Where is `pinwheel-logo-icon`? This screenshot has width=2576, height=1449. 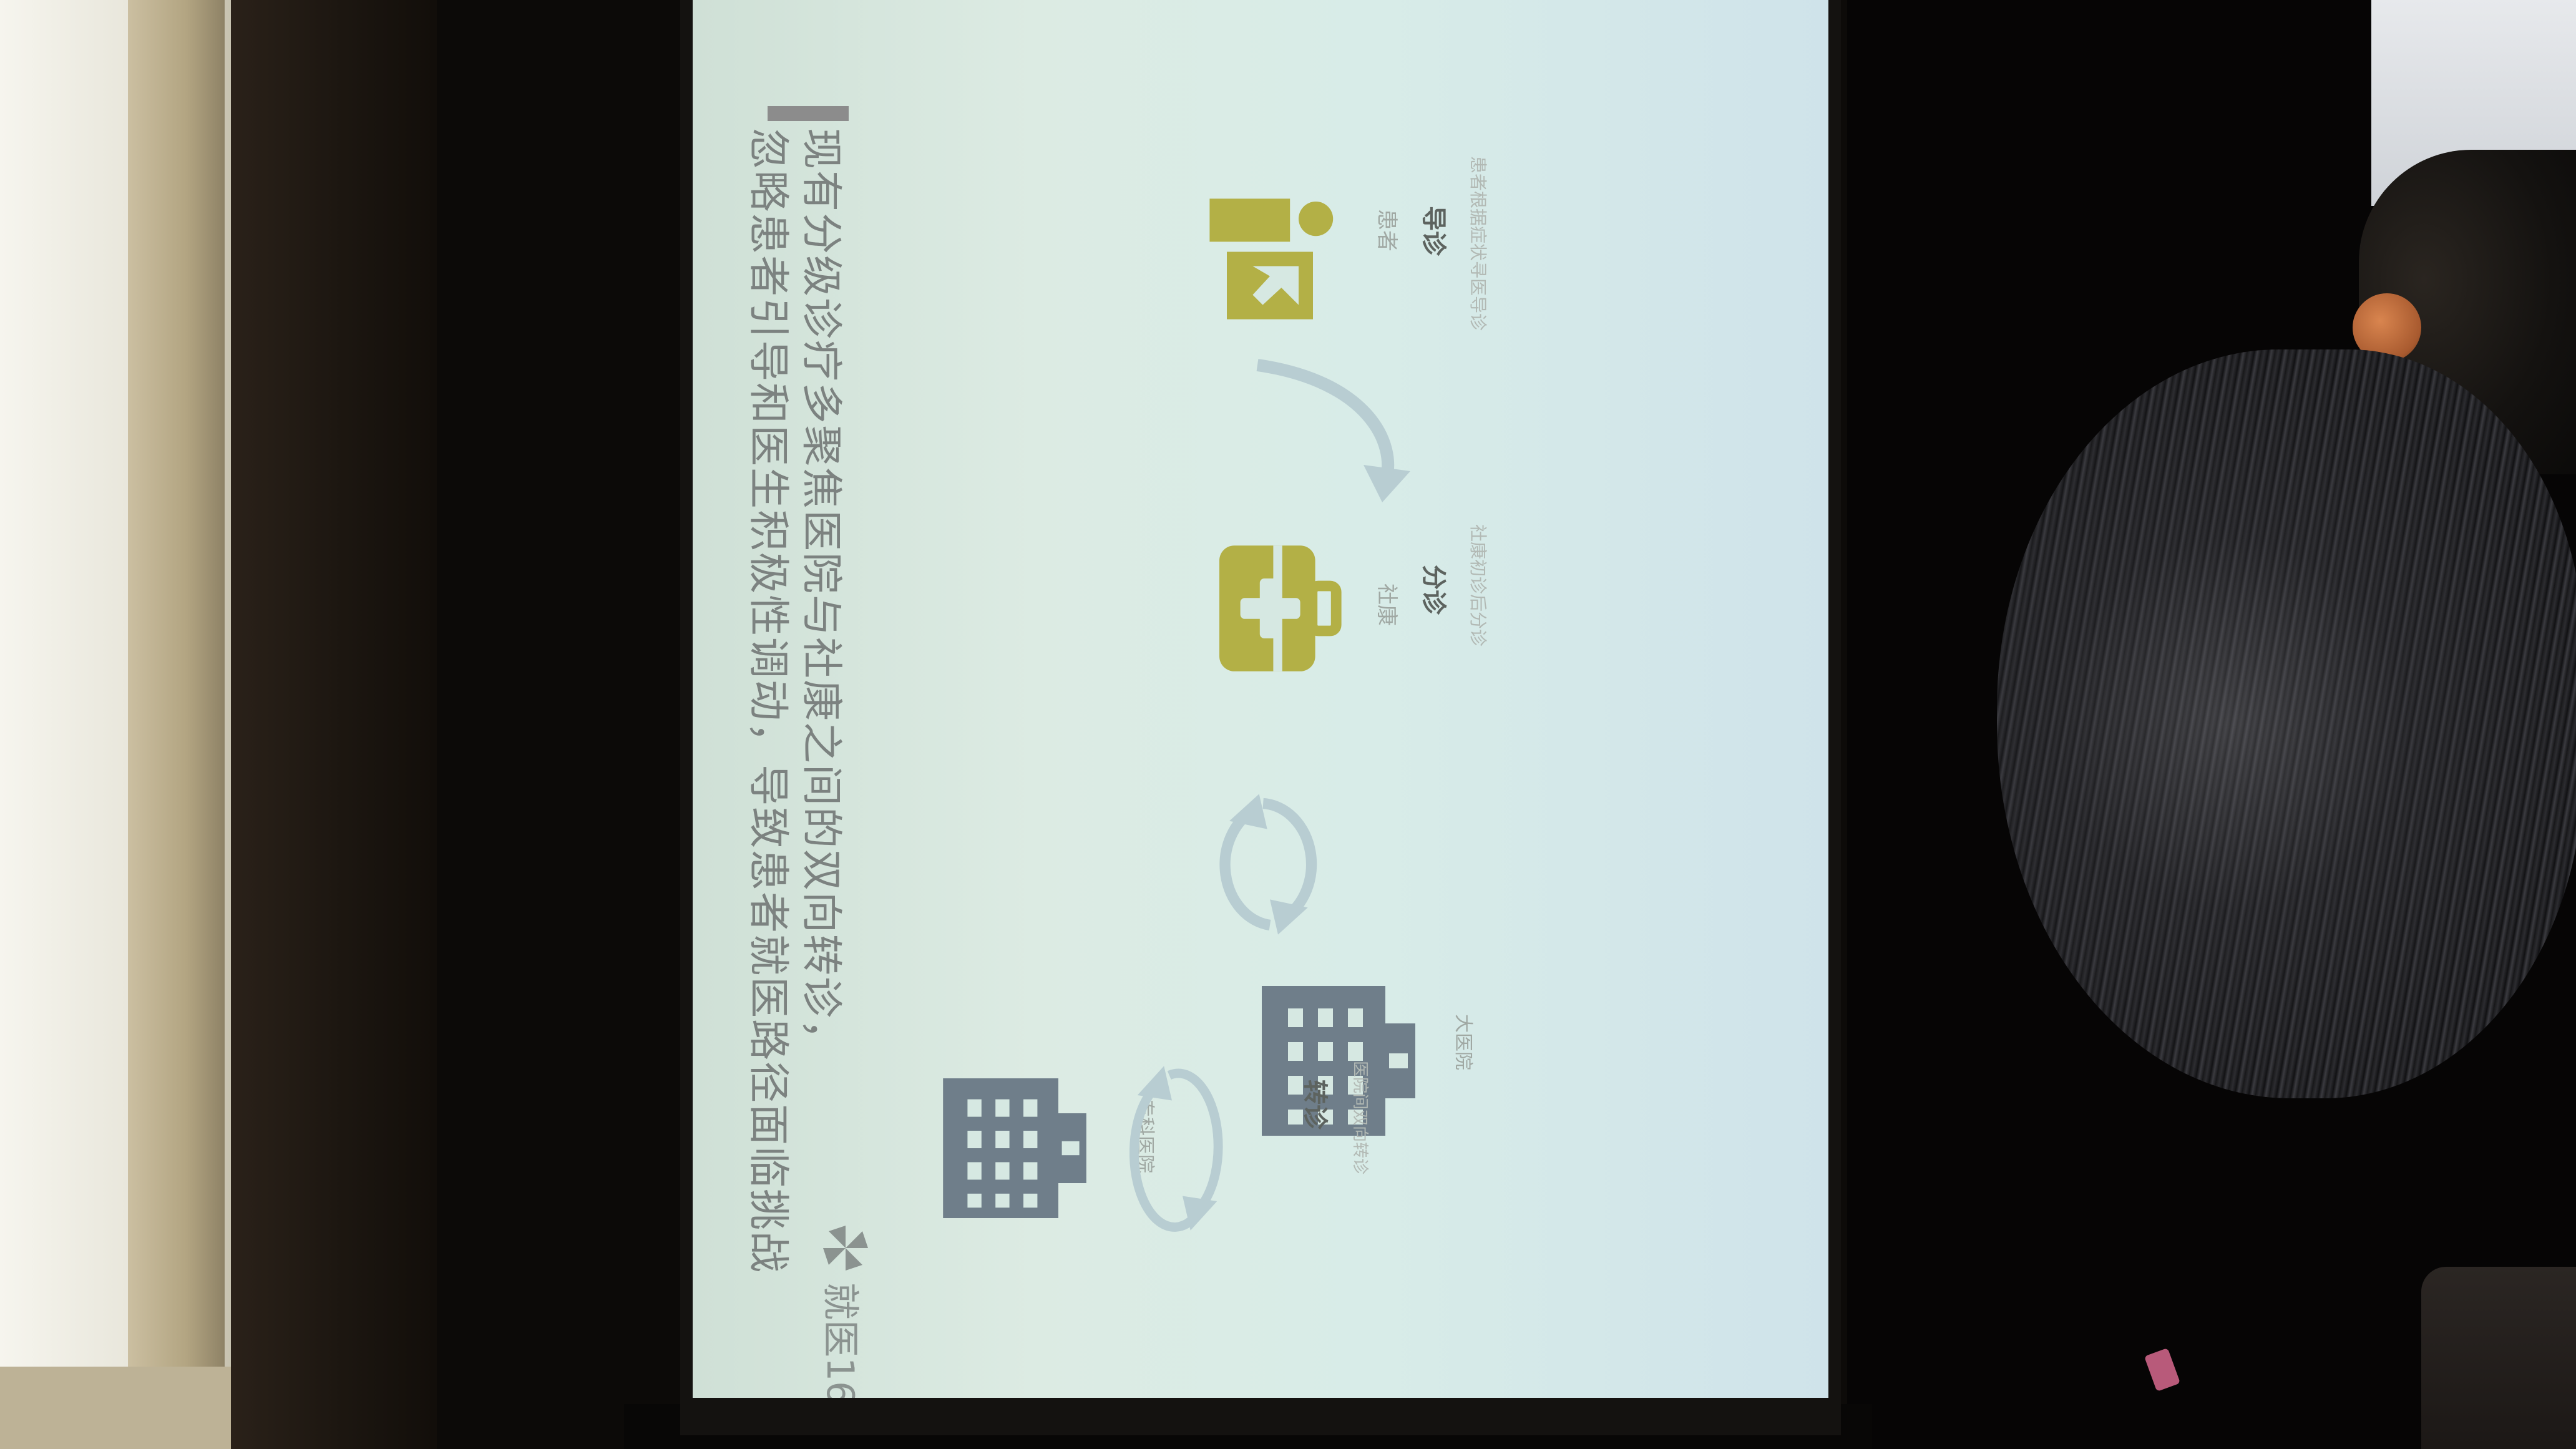 pinwheel-logo-icon is located at coordinates (845, 1248).